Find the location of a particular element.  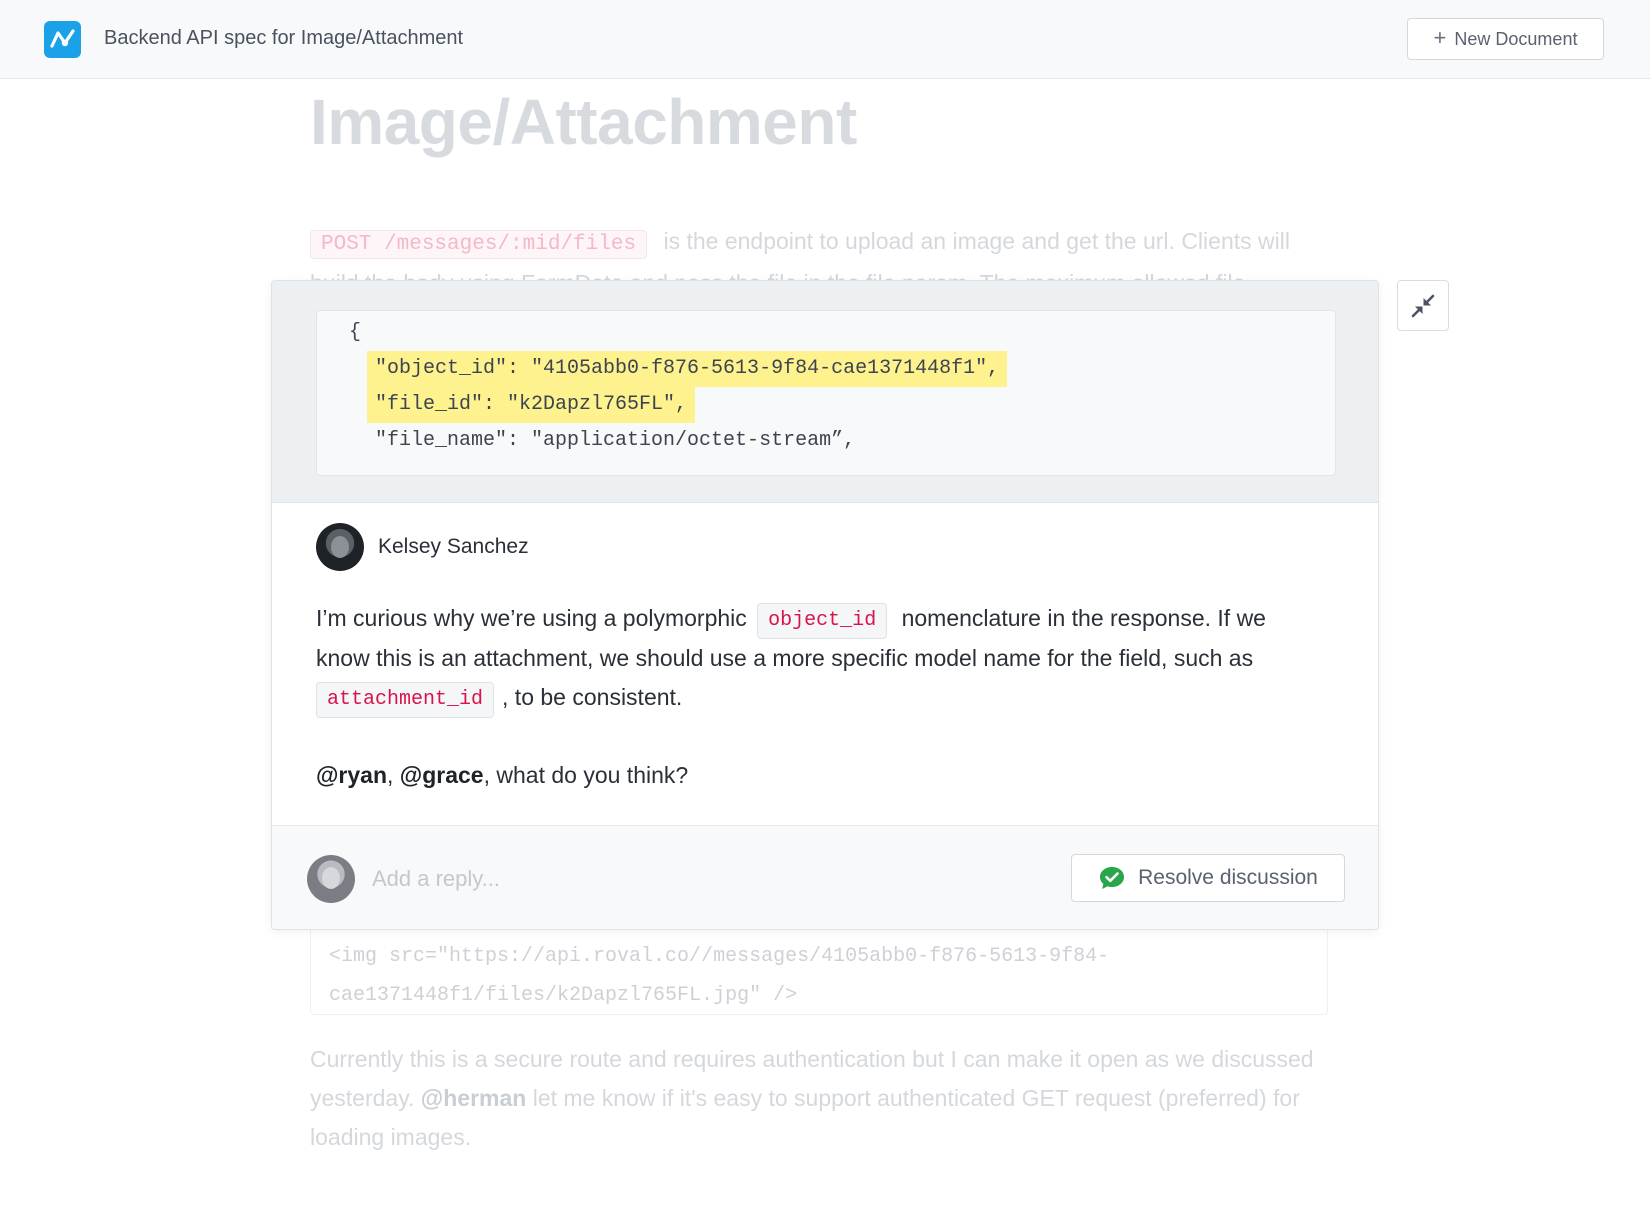

collapse-arrows-icon is located at coordinates (1423, 305).